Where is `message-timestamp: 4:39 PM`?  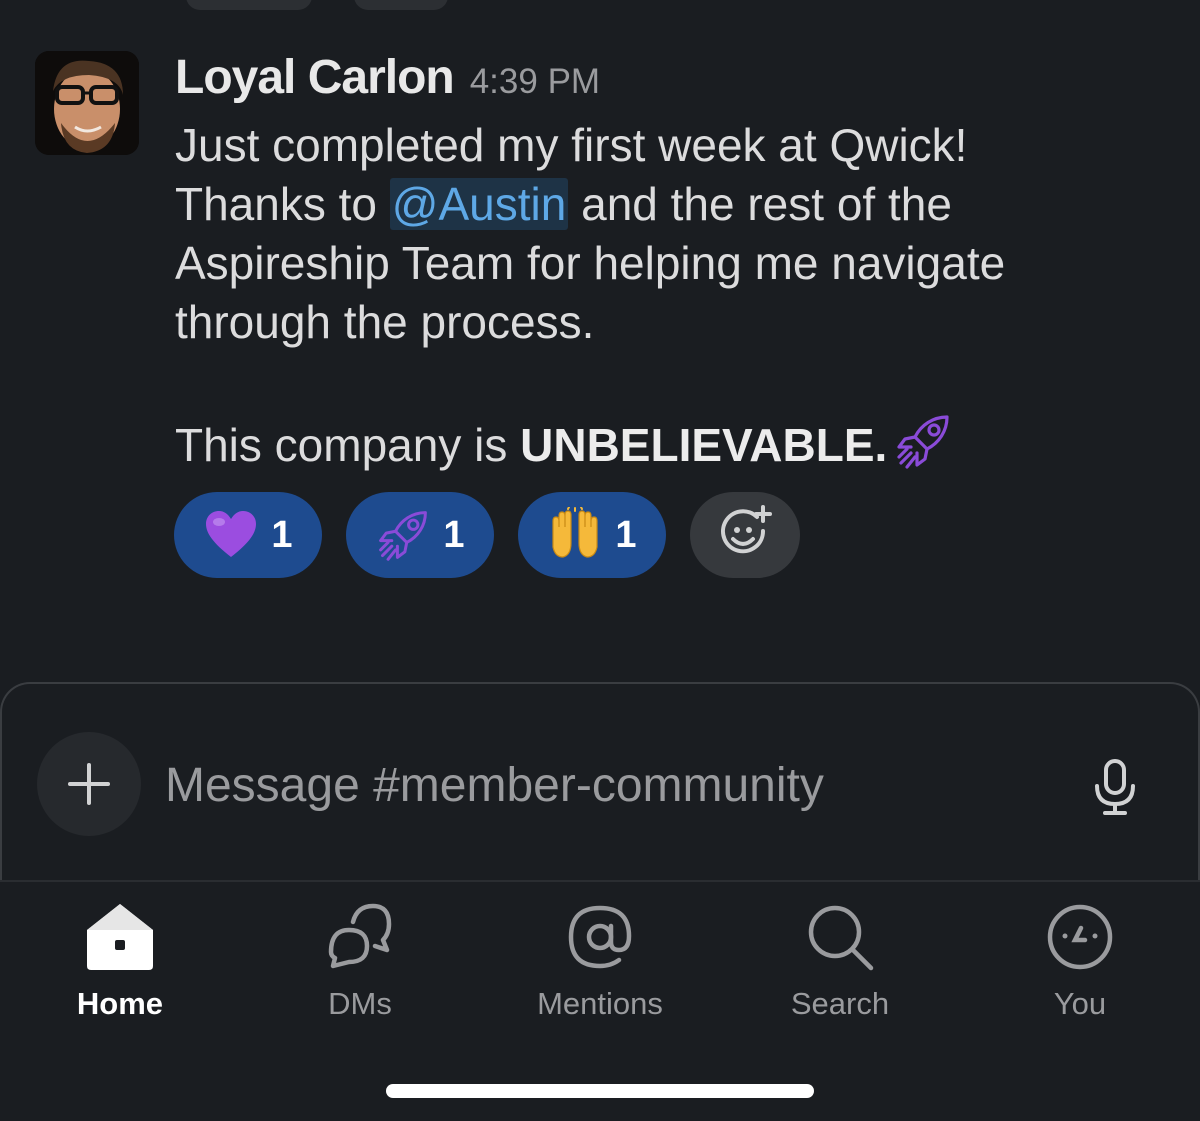
message-timestamp: 4:39 PM is located at coordinates (535, 82).